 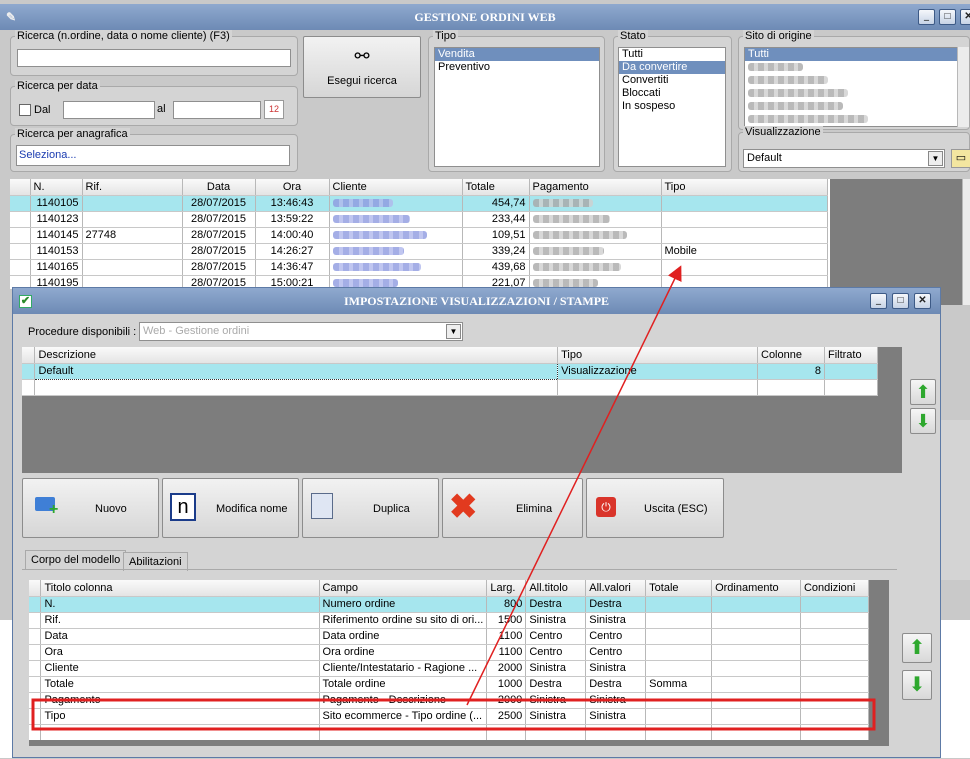 I want to click on annotation-arrow, so click(x=574, y=485).